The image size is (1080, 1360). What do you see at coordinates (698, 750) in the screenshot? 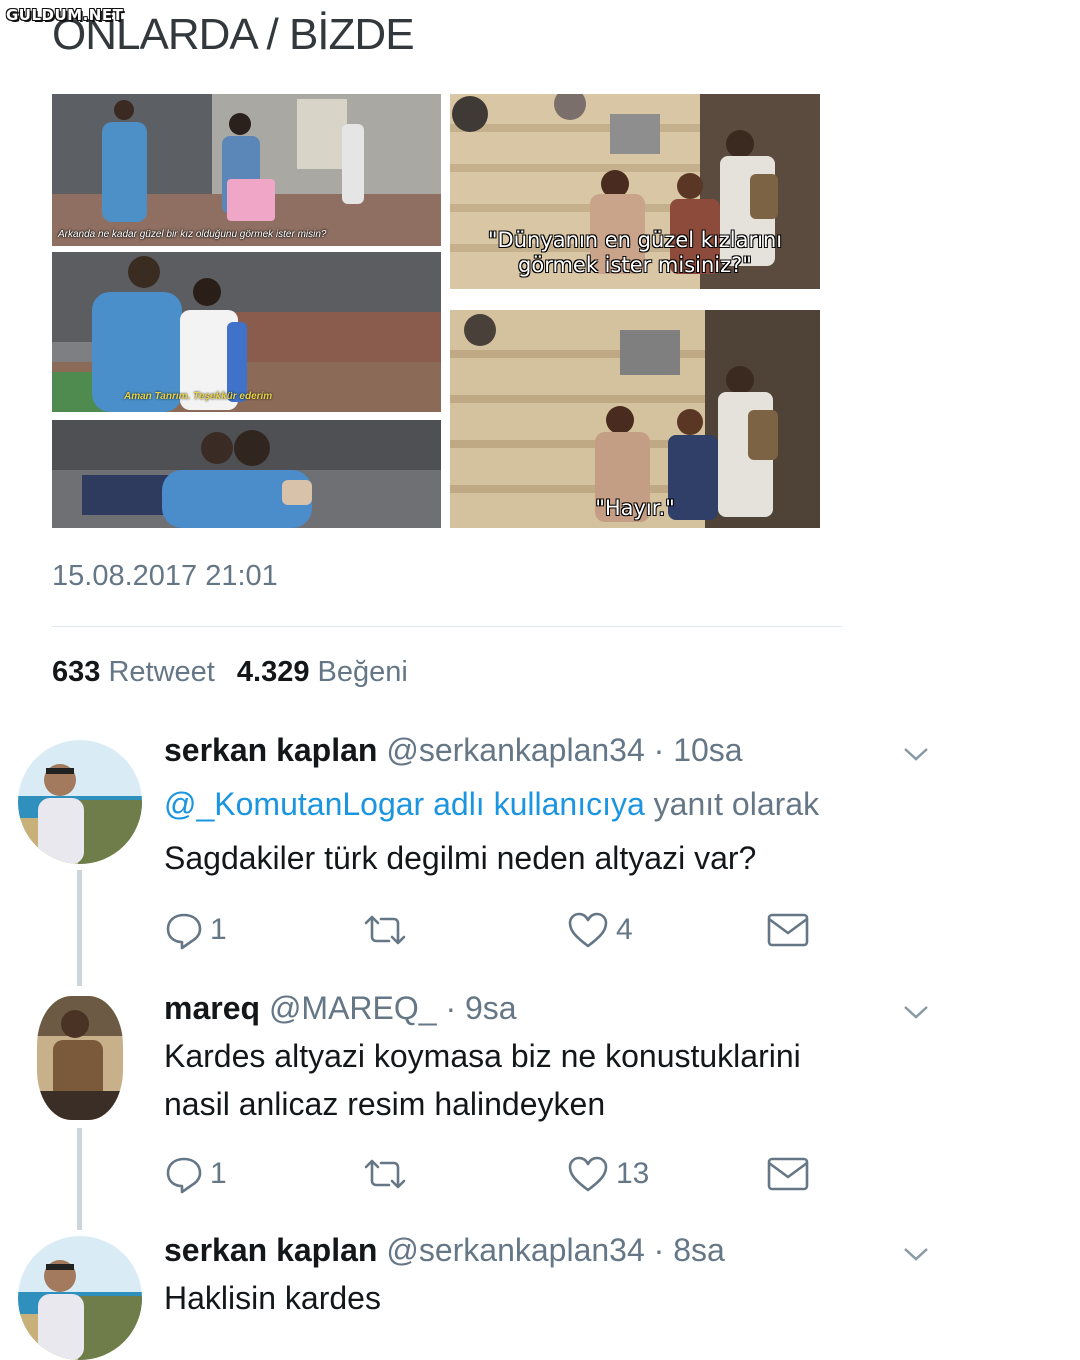
I see `reply-time: · 10sa` at bounding box center [698, 750].